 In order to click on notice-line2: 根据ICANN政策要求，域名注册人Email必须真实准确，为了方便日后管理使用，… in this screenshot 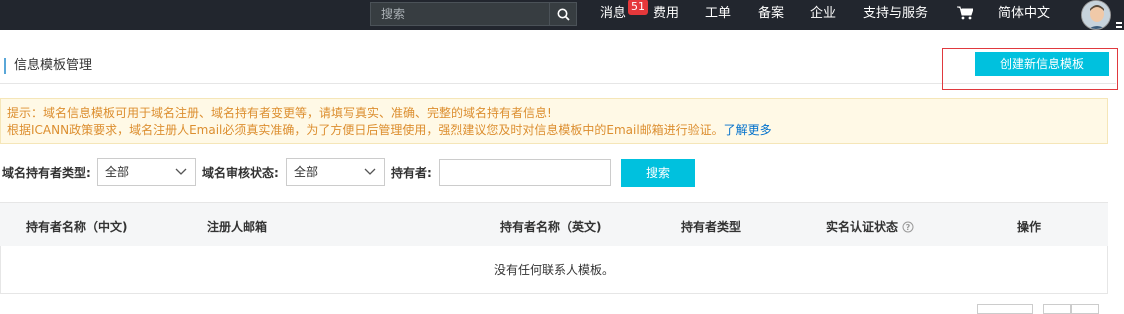, I will do `click(557, 130)`.